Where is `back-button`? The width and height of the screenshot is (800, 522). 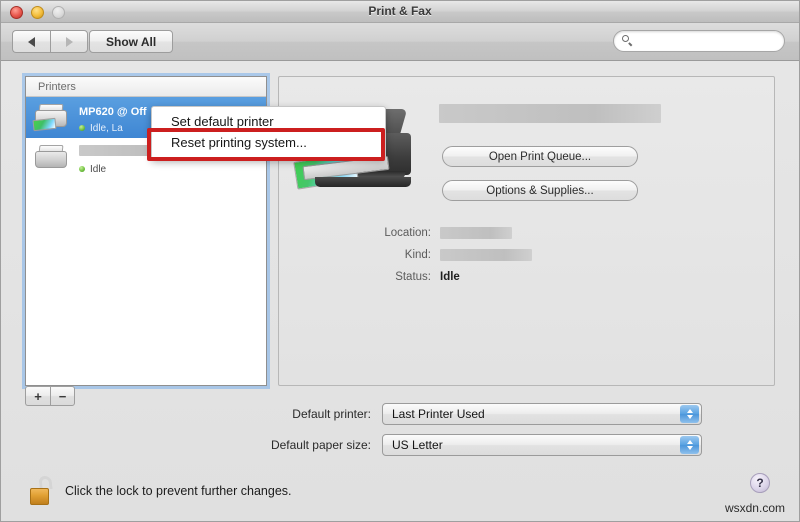
back-button is located at coordinates (31, 41).